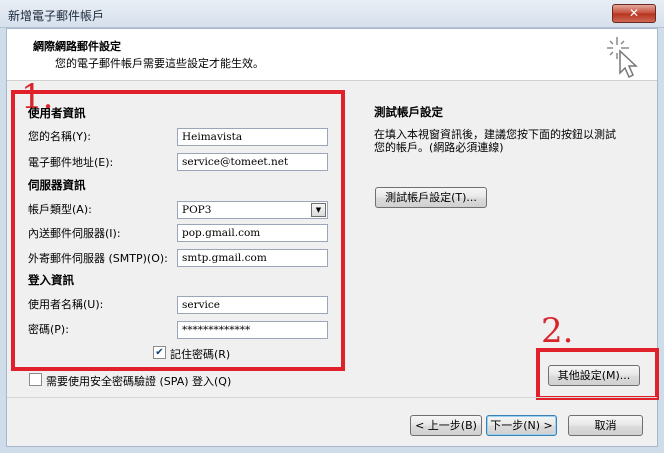 The height and width of the screenshot is (453, 664). Describe the element at coordinates (51, 280) in the screenshot. I see `login-info-heading: 登入資訊` at that location.